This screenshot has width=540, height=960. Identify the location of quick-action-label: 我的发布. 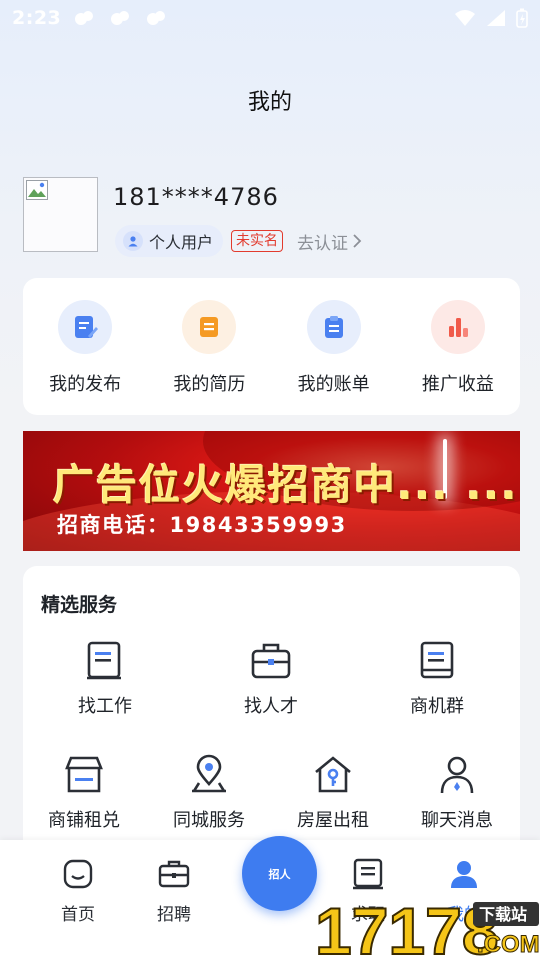
(85, 384).